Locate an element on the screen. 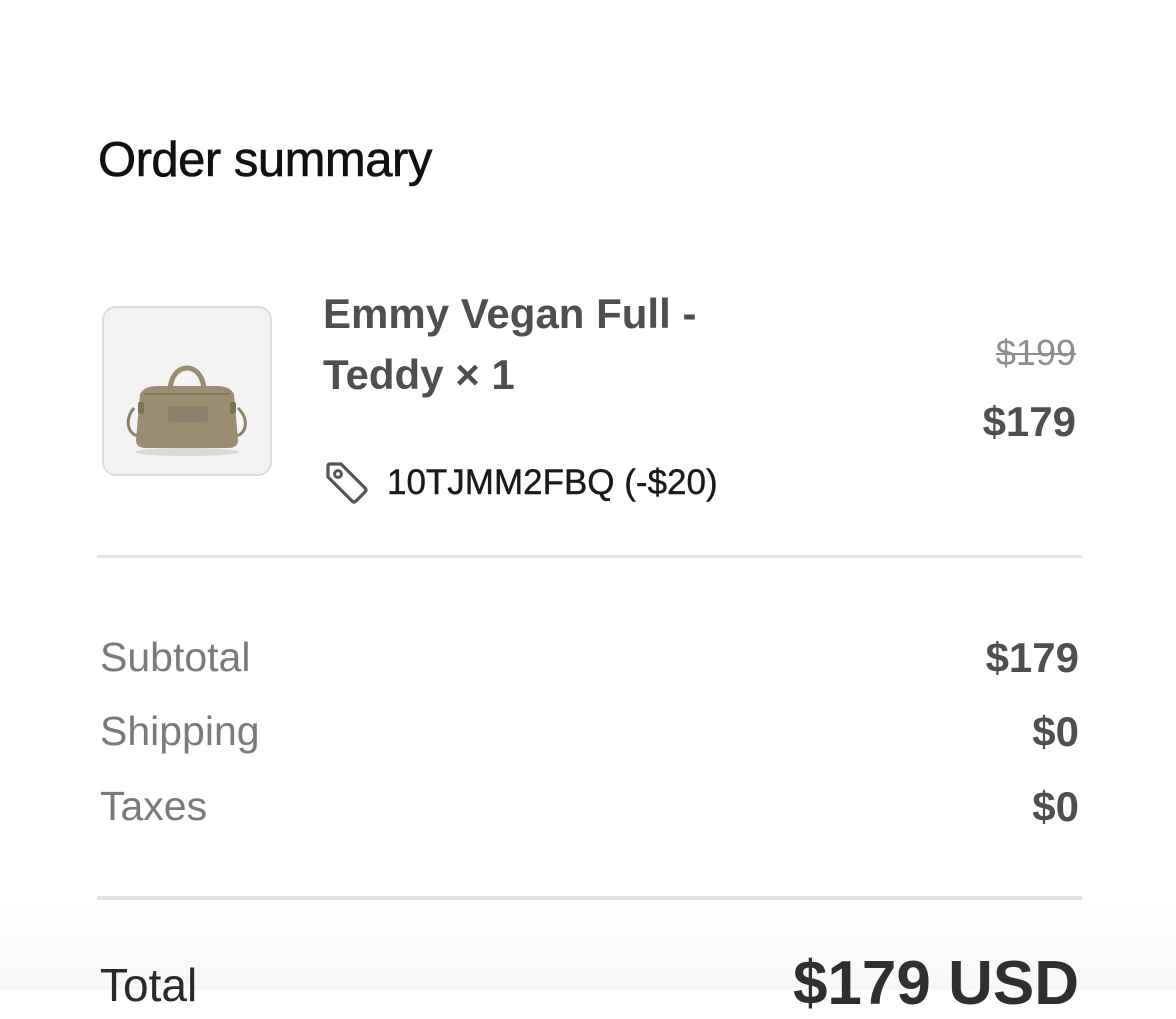 This screenshot has height=1019, width=1176. final-price: $179 is located at coordinates (1029, 421).